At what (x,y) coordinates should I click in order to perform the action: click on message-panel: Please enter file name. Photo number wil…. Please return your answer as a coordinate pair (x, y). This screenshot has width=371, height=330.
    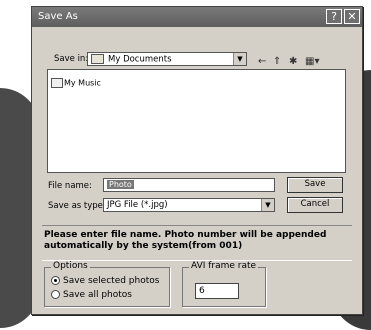
    Looking at the image, I should click on (197, 243).